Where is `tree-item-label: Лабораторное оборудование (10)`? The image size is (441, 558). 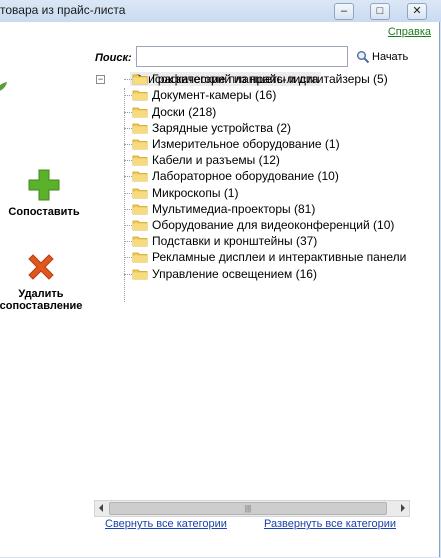
tree-item-label: Лабораторное оборудование (10) is located at coordinates (245, 176).